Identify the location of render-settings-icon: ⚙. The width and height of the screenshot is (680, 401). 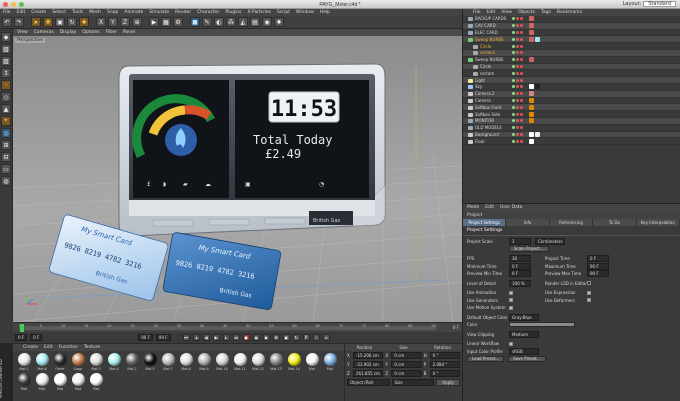
(178, 22).